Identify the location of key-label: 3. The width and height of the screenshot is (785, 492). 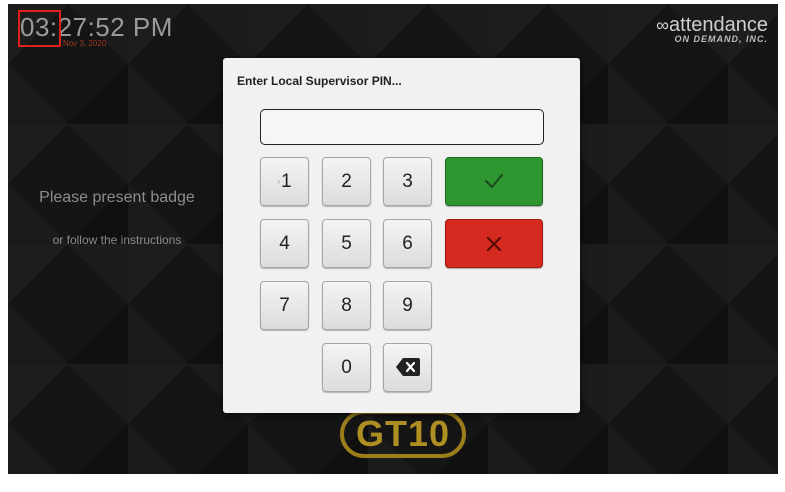
(407, 181).